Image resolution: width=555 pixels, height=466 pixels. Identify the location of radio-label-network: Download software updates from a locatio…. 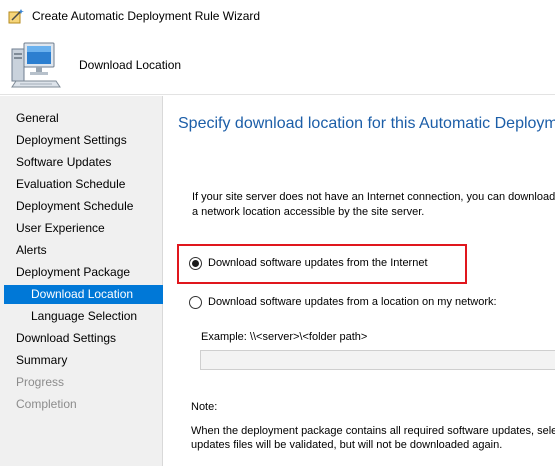
(352, 302).